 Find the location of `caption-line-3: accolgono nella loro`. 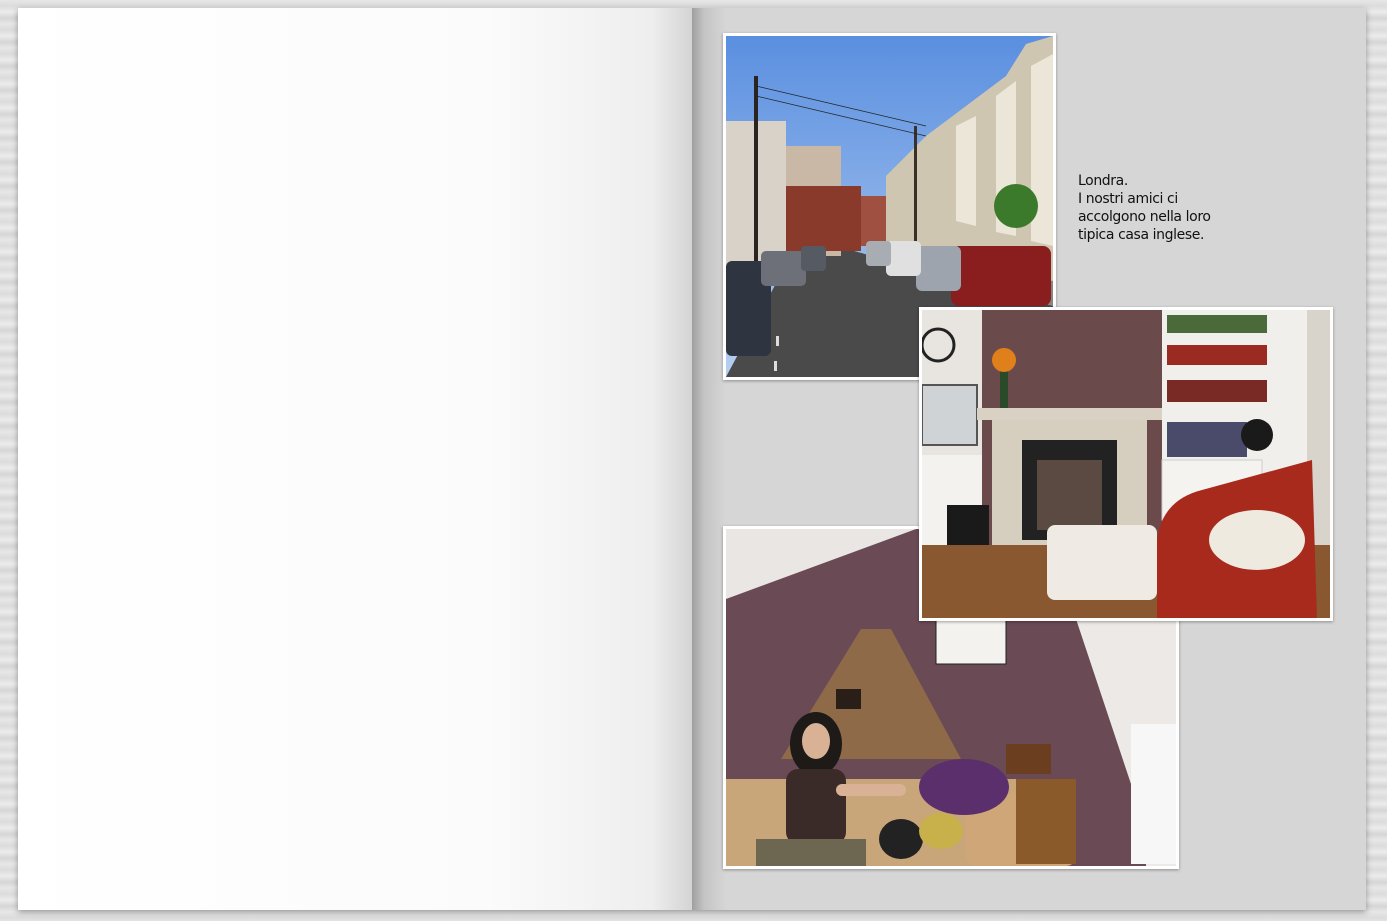

caption-line-3: accolgono nella loro is located at coordinates (1144, 217).